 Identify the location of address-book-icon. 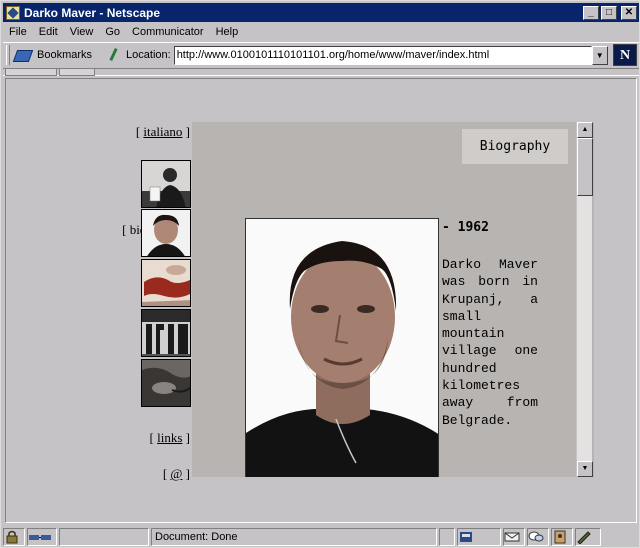
(562, 536).